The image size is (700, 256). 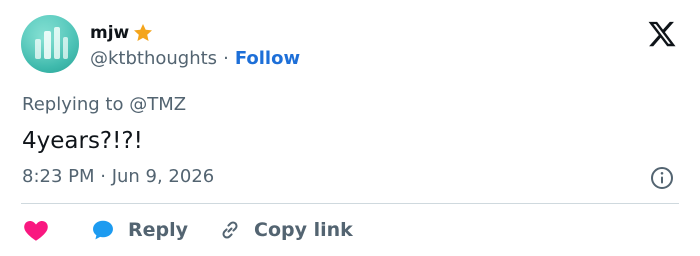 I want to click on replying-prefix: Replying to, so click(x=73, y=104).